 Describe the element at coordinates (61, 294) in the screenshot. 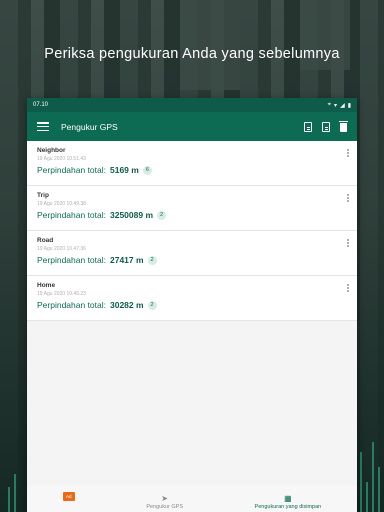

I see `measurement-date: 19 Agu 2020 10.46.23` at that location.